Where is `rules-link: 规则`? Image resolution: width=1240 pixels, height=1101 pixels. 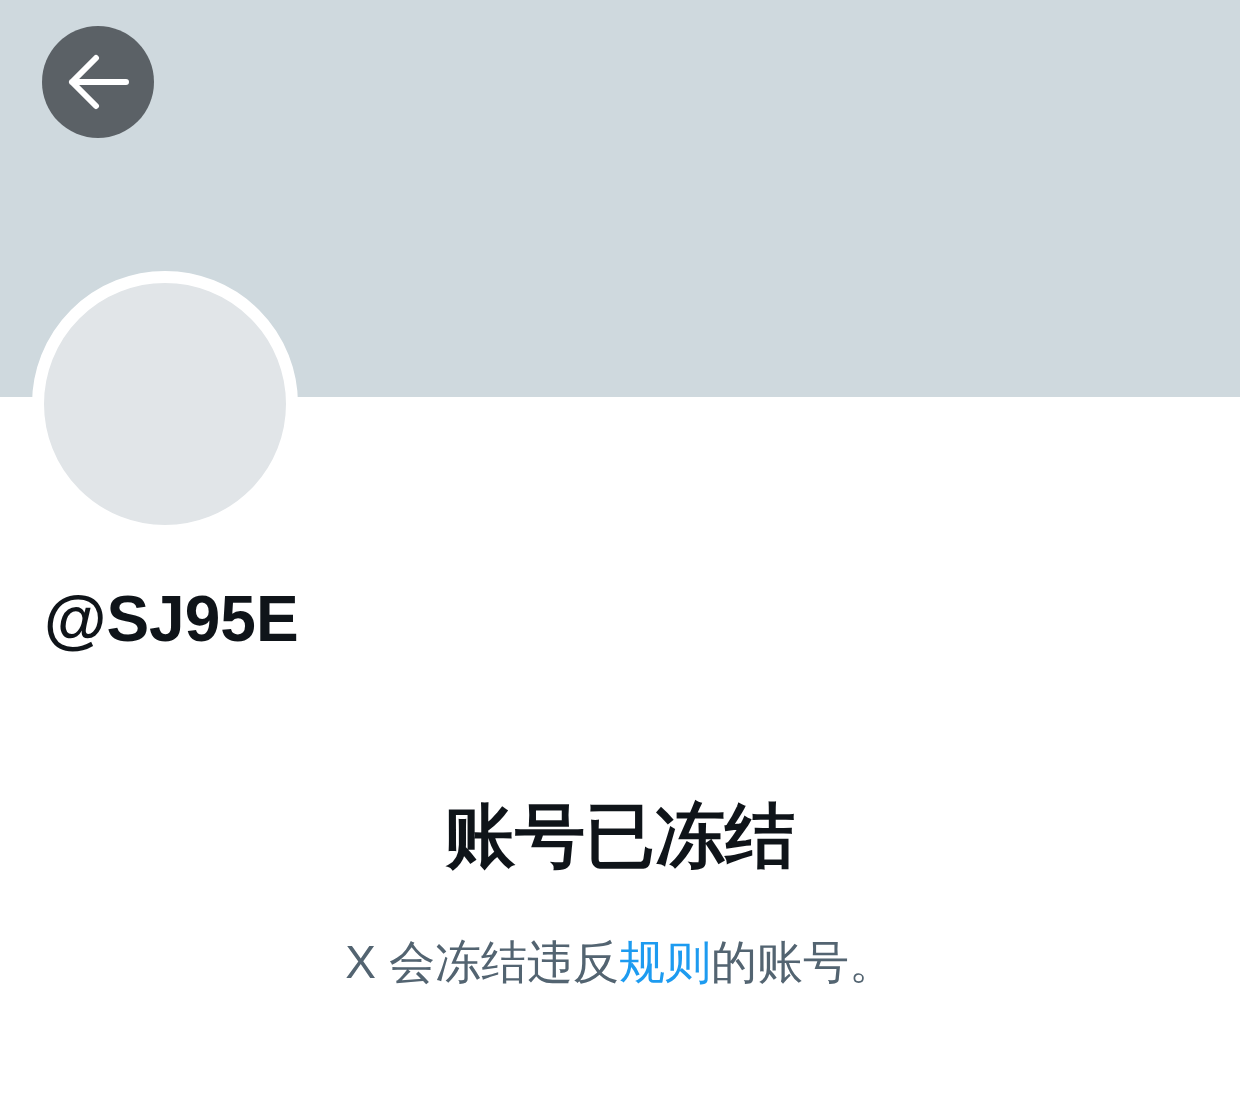 rules-link: 规则 is located at coordinates (664, 962).